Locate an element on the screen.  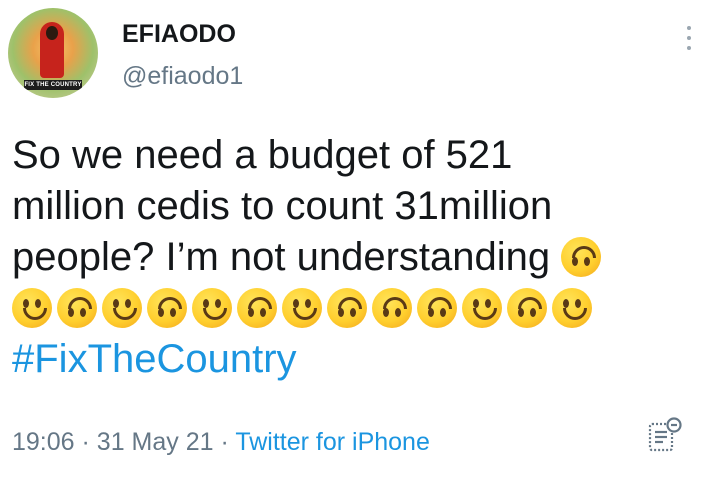
tweet-date: 31 May 21 is located at coordinates (155, 442).